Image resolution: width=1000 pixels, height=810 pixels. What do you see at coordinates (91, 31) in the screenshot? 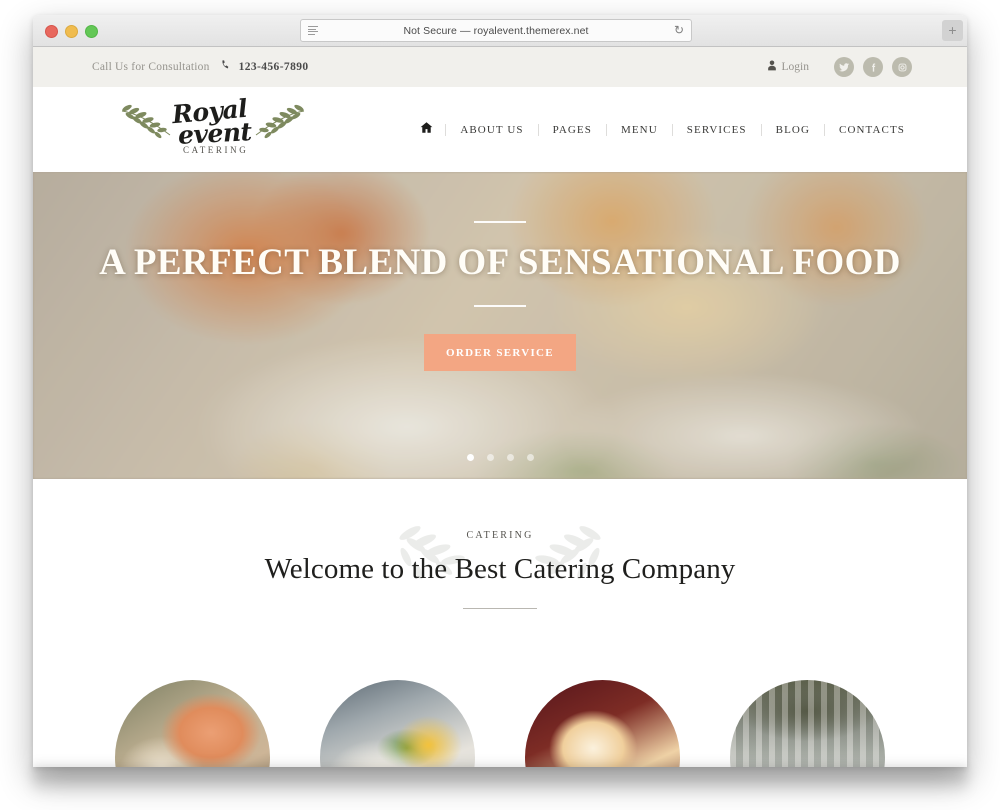
I see `maximize-window-button` at bounding box center [91, 31].